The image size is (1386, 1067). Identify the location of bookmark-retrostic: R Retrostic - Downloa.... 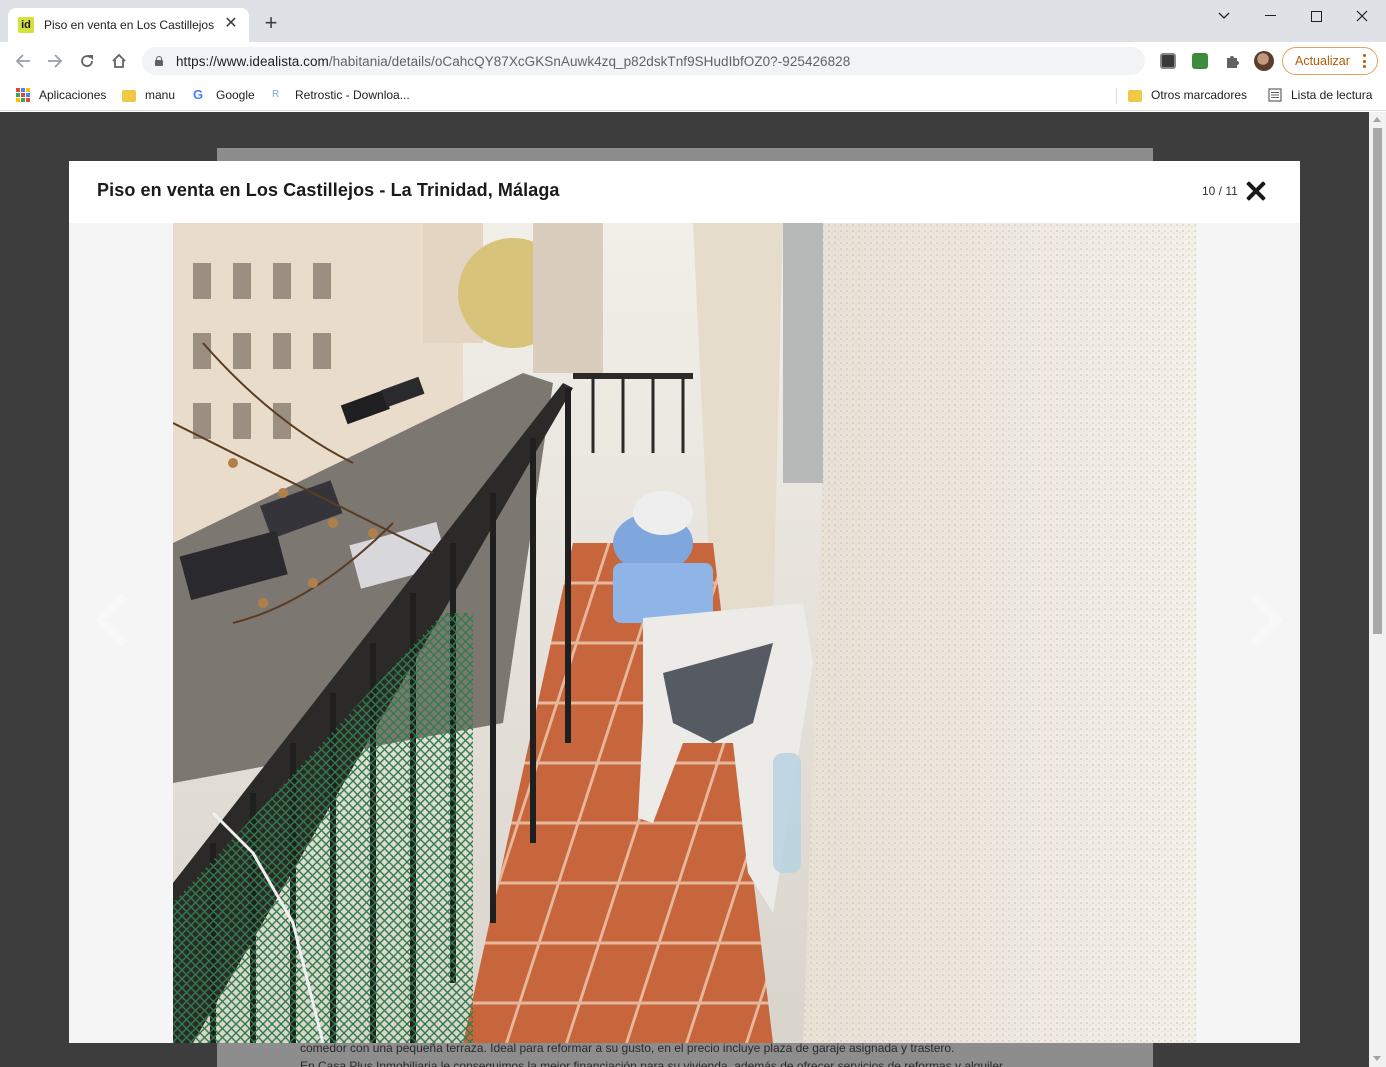
(341, 95).